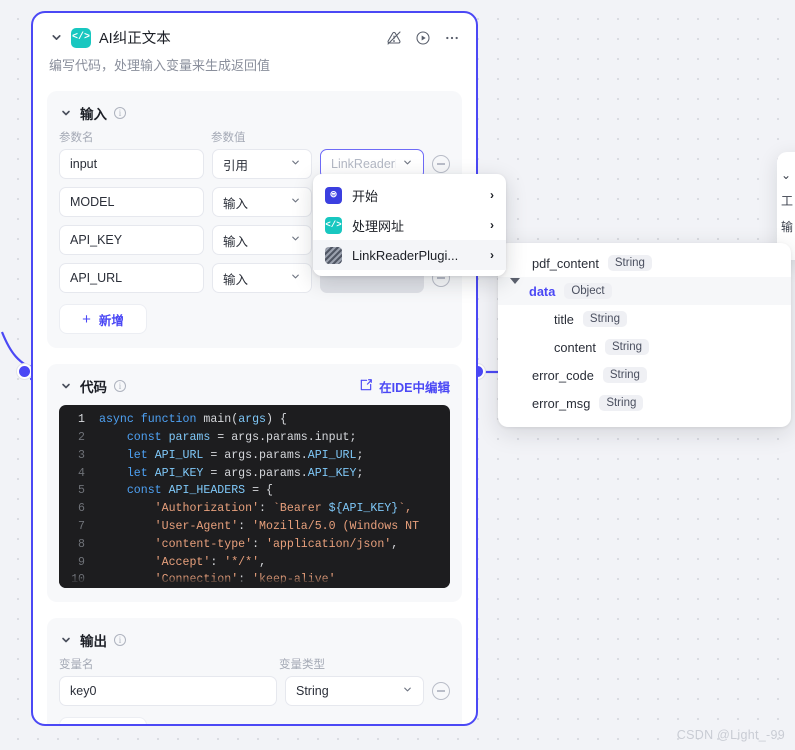  I want to click on code-line: 7 'User-Agent': 'Mozilla/5.0 (Windows NT, so click(254, 527).